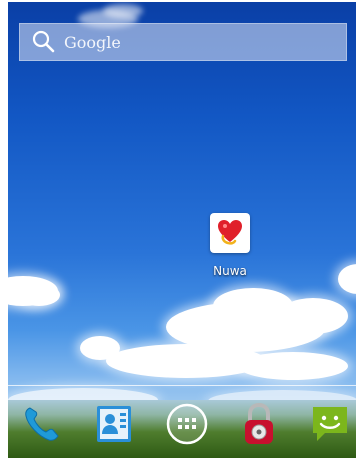 The image size is (356, 460). I want to click on search-label: Google, so click(92, 42).